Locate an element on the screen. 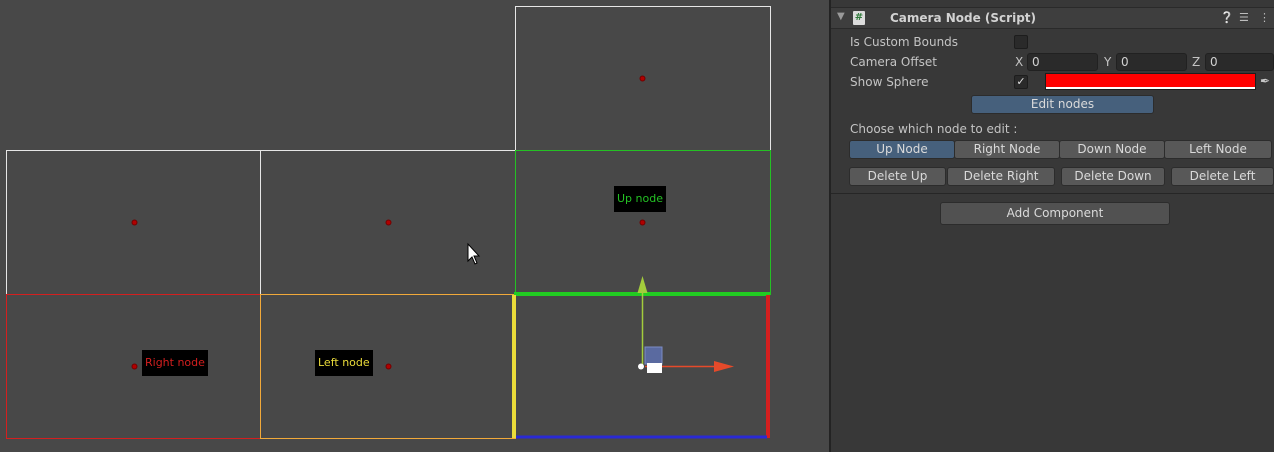 This screenshot has height=452, width=1274. center-point-right-node is located at coordinates (134, 366).